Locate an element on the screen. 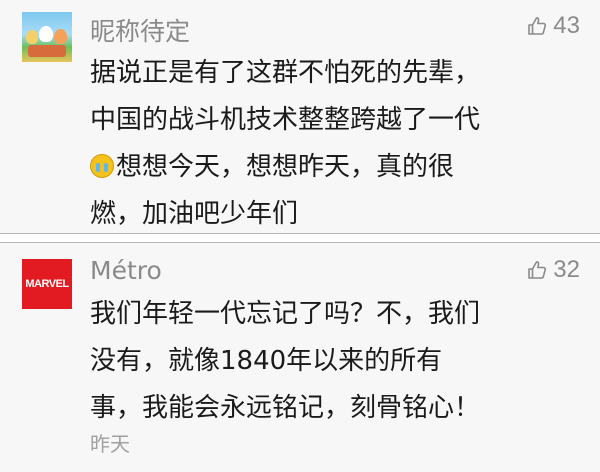  like-button: 32 is located at coordinates (553, 270).